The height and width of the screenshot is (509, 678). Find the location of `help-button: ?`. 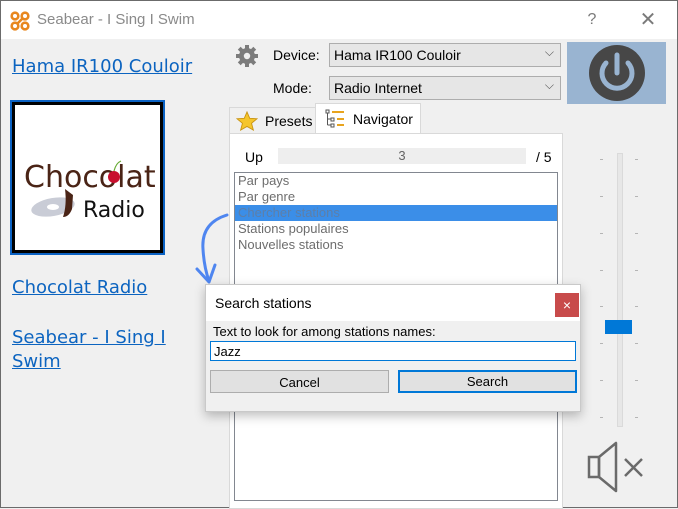

help-button: ? is located at coordinates (592, 20).